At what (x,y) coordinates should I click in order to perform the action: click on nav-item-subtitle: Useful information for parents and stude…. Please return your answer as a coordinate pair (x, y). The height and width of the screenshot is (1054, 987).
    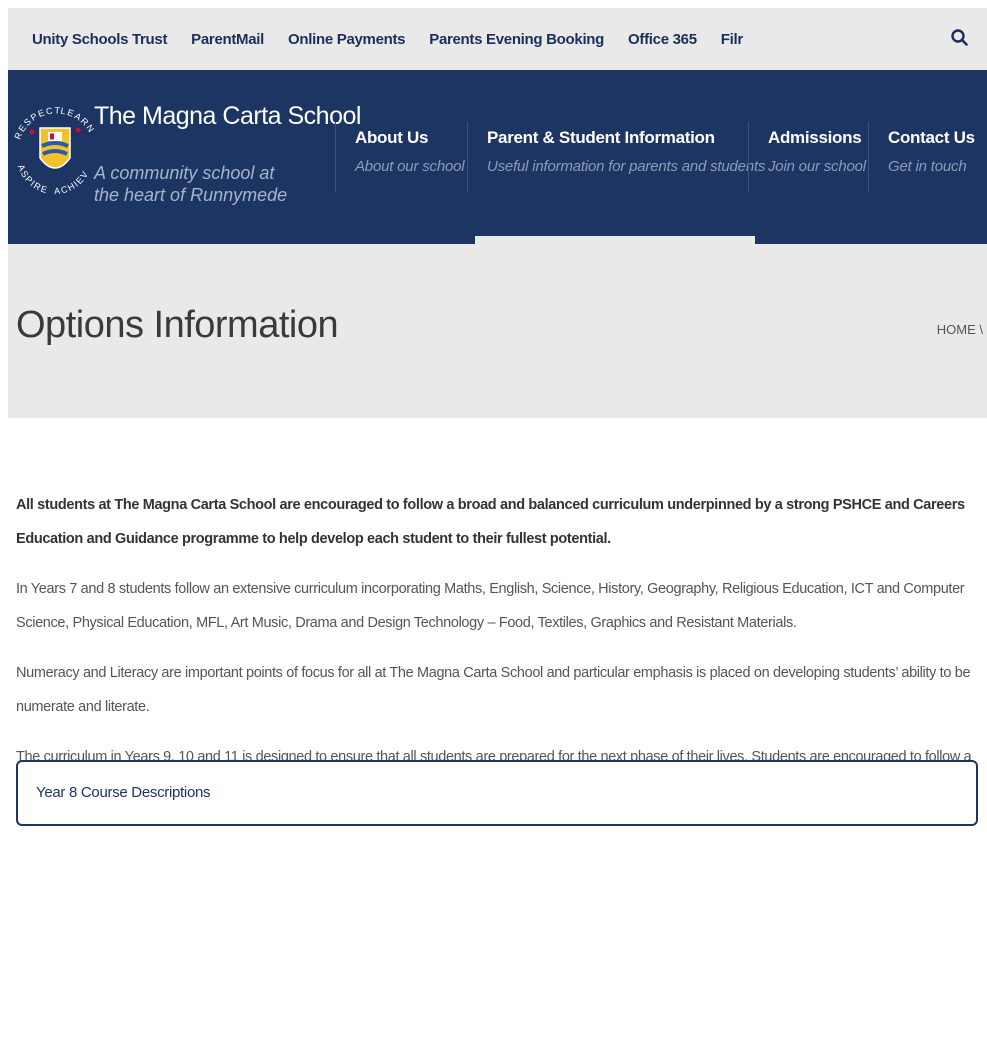
    Looking at the image, I should click on (626, 166).